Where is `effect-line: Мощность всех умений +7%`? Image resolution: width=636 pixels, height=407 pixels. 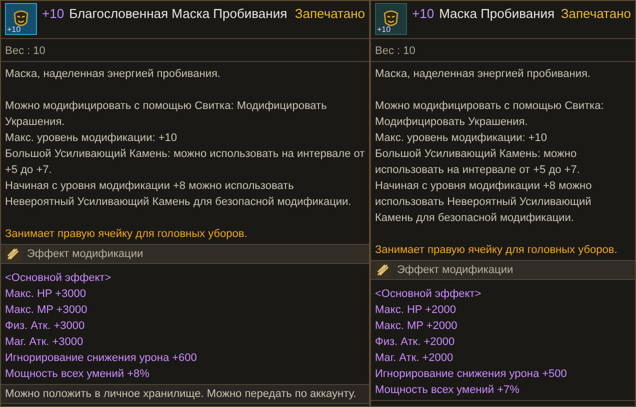
effect-line: Мощность всех умений +7% is located at coordinates (447, 390).